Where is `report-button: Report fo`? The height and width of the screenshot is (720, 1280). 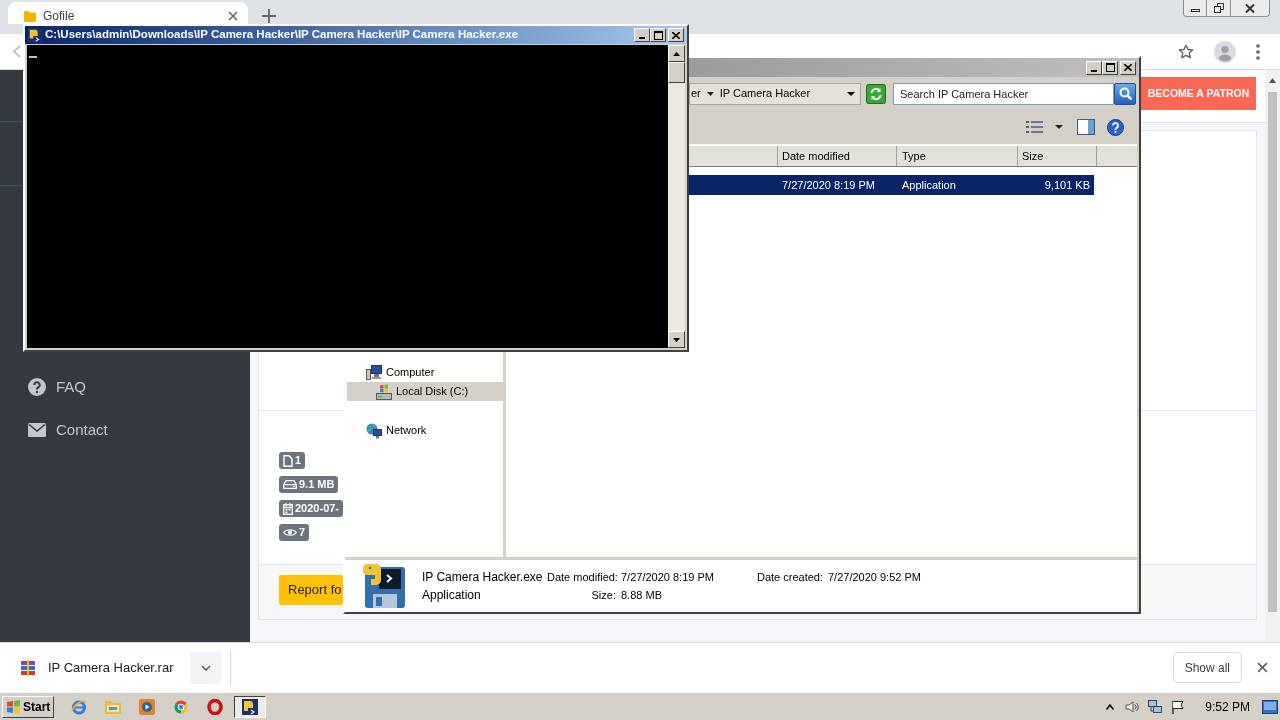 report-button: Report fo is located at coordinates (311, 590).